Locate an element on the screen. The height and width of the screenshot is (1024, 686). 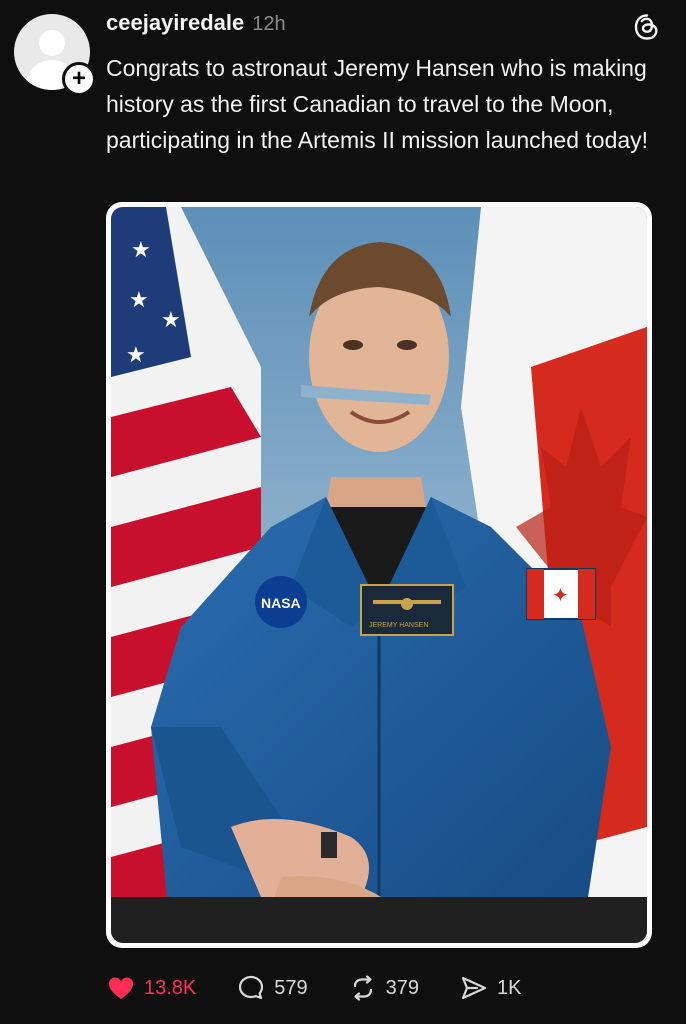
comment-icon is located at coordinates (251, 987).